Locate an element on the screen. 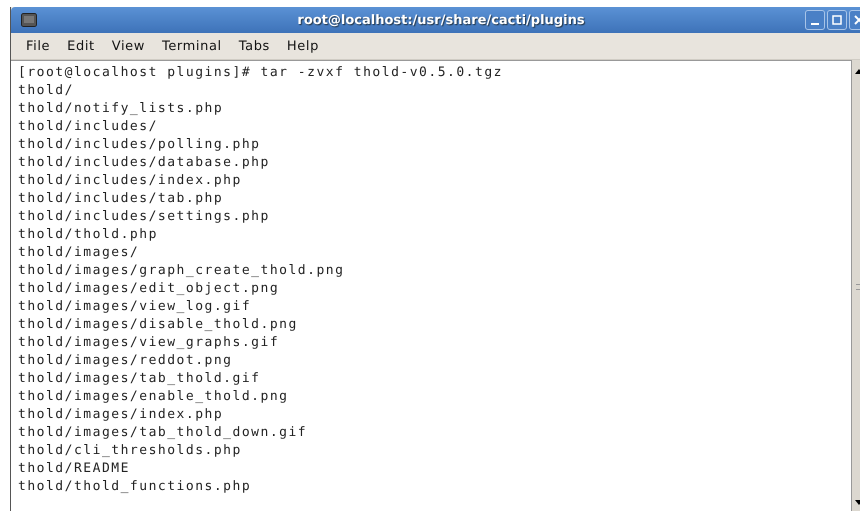  menu-item: Help is located at coordinates (302, 46).